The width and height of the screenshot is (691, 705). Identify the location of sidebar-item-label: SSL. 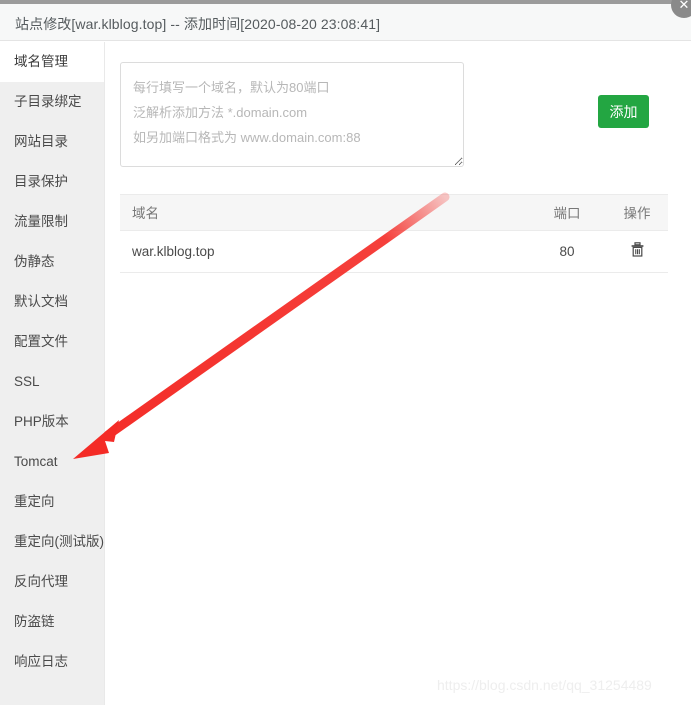
(27, 381).